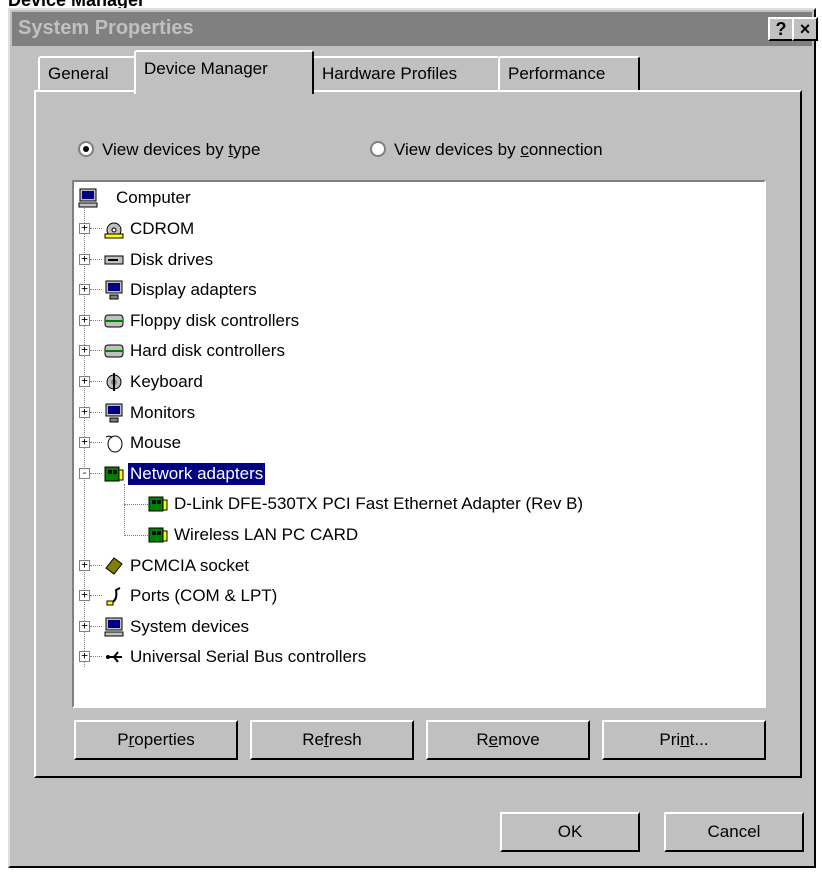 Image resolution: width=822 pixels, height=874 pixels. I want to click on hard-disk-controller-icon, so click(114, 351).